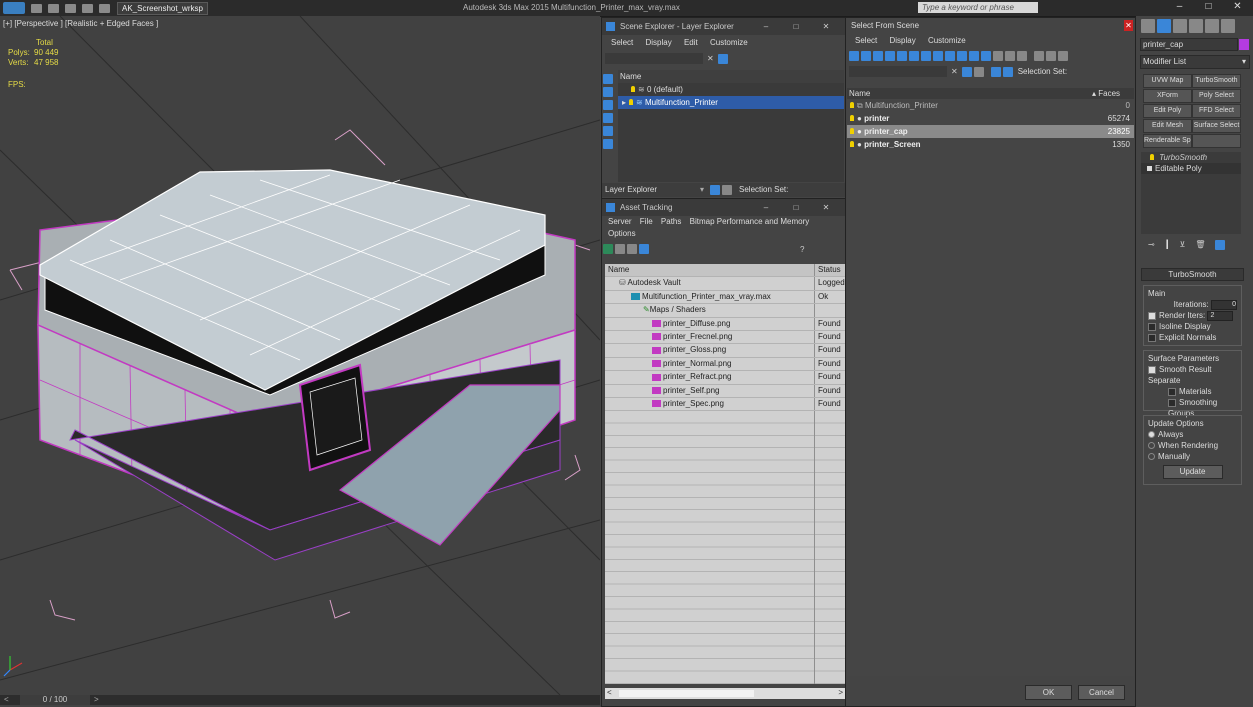 This screenshot has width=1253, height=707. What do you see at coordinates (1172, 402) in the screenshot?
I see `smoothing-groups-checkbox` at bounding box center [1172, 402].